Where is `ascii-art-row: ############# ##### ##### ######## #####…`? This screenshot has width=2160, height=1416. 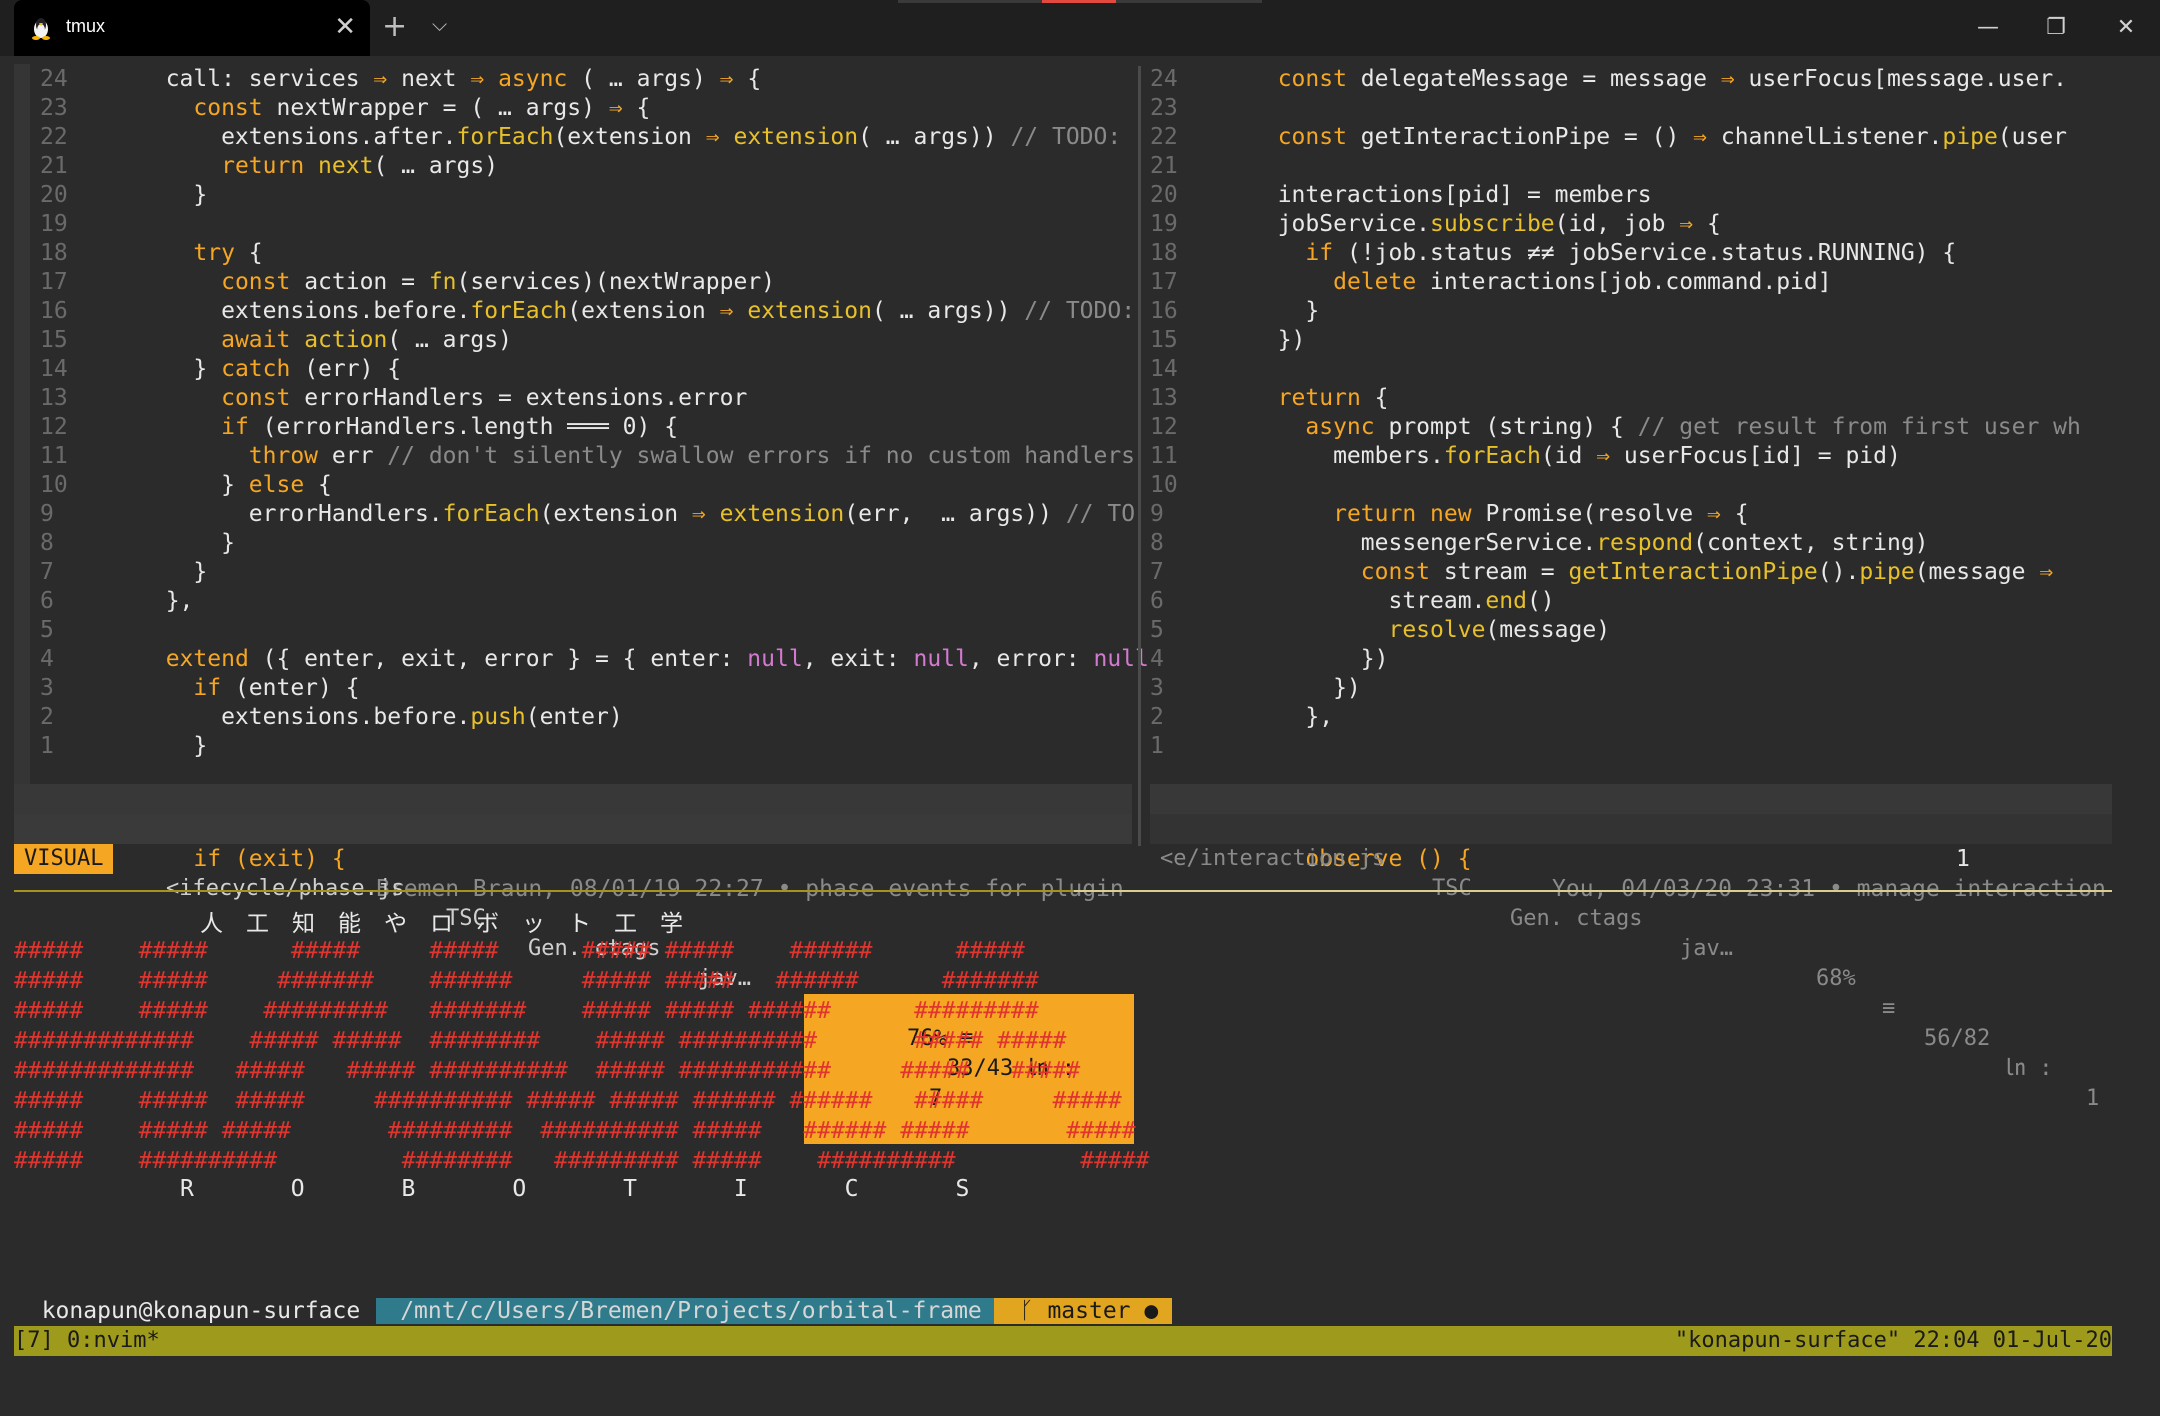 ascii-art-row: ############# ##### ##### ######## #####… is located at coordinates (540, 1041).